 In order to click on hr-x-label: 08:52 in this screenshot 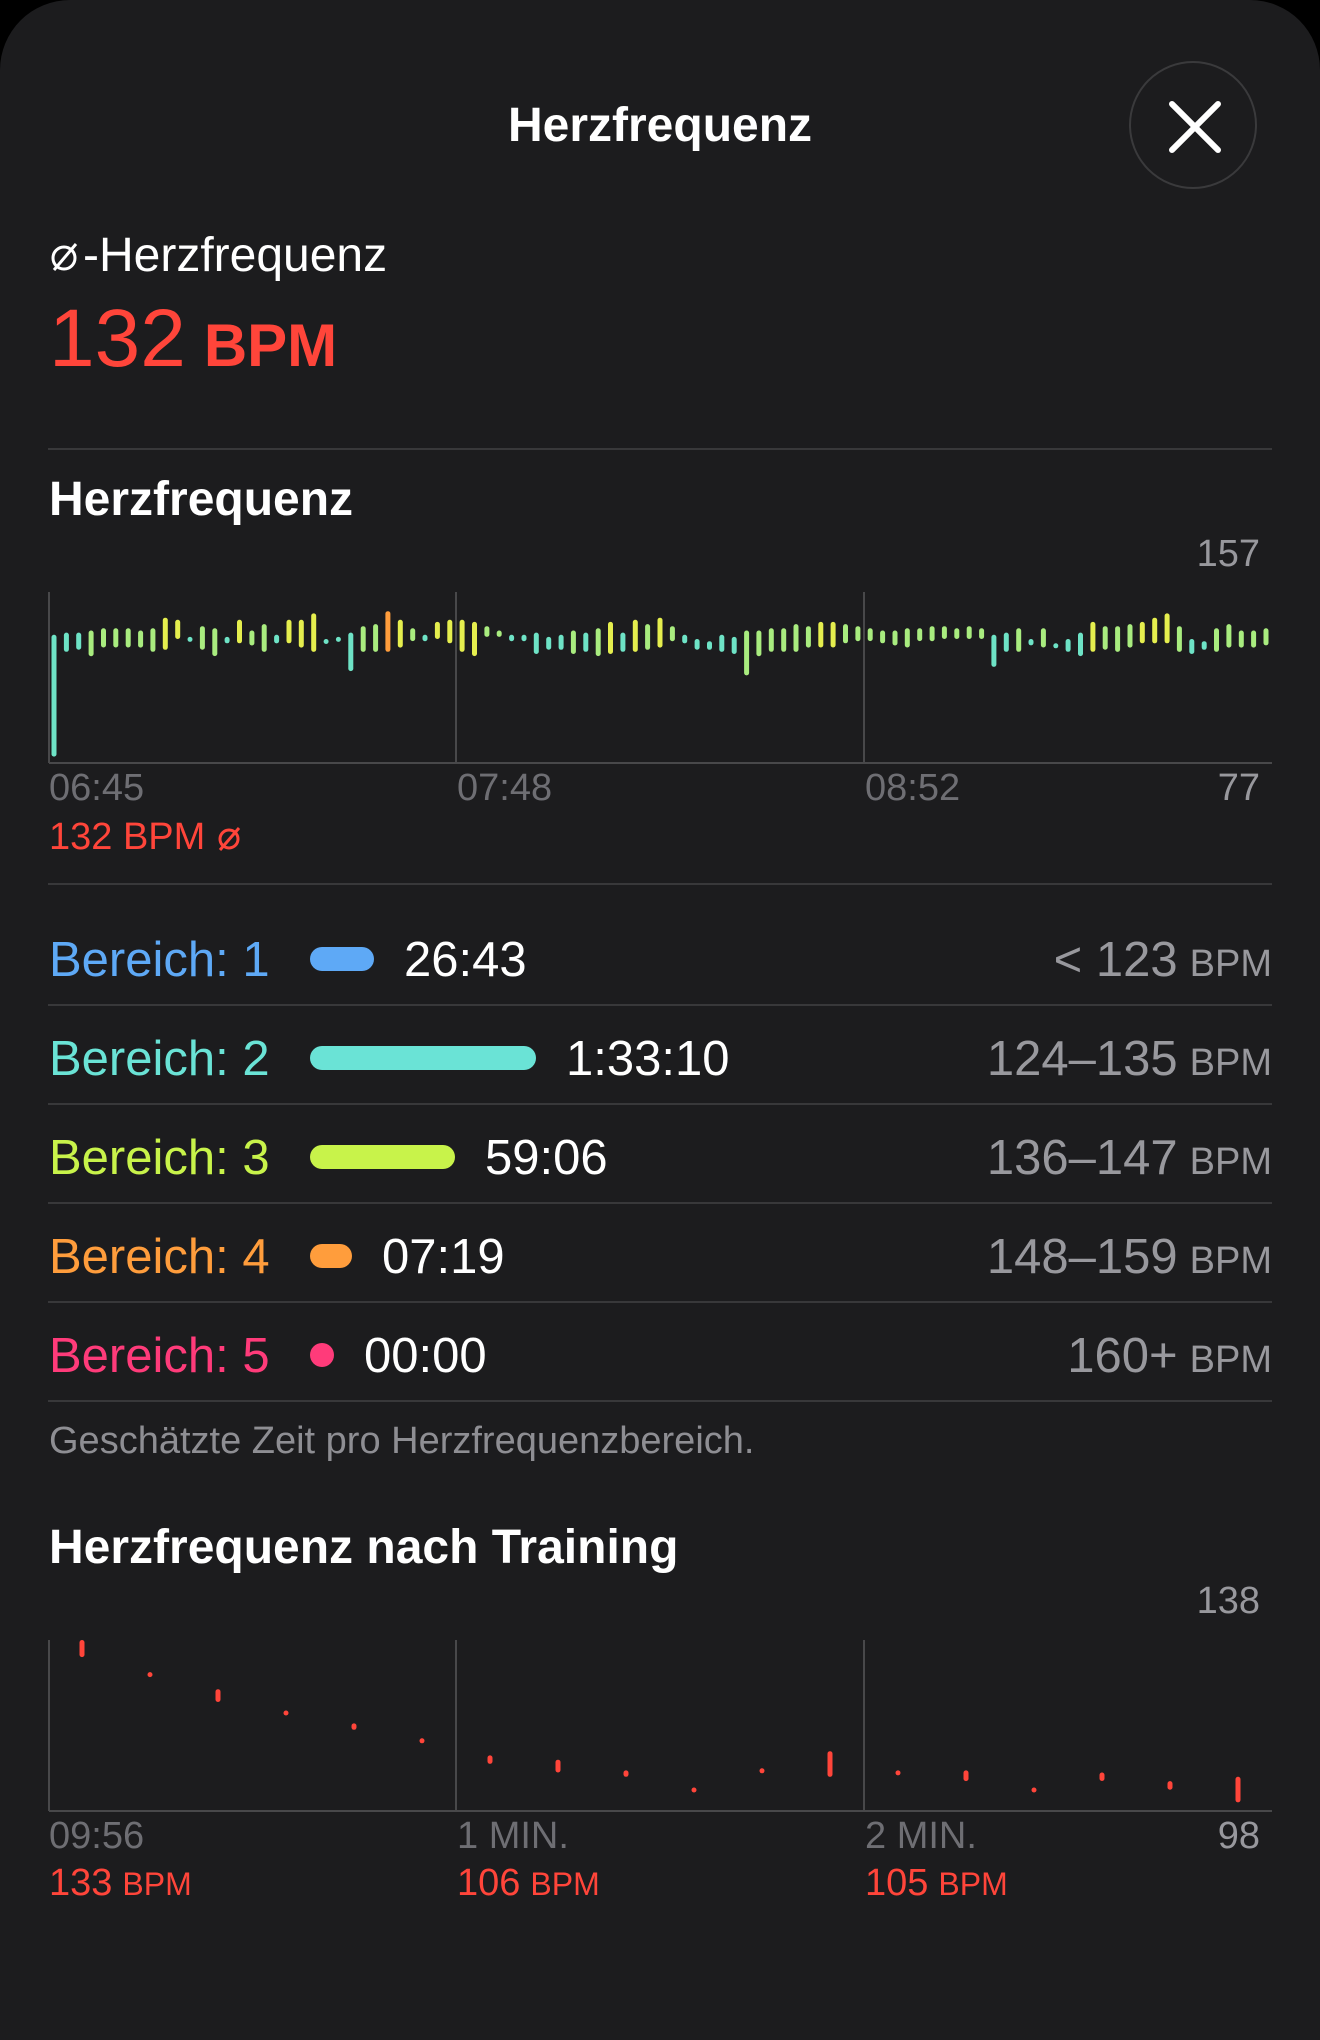, I will do `click(913, 788)`.